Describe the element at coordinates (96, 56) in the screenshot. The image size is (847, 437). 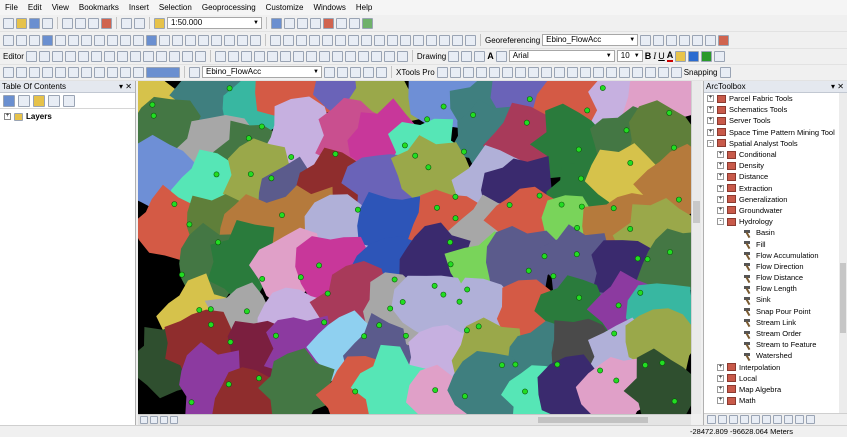
I see `point-icon` at that location.